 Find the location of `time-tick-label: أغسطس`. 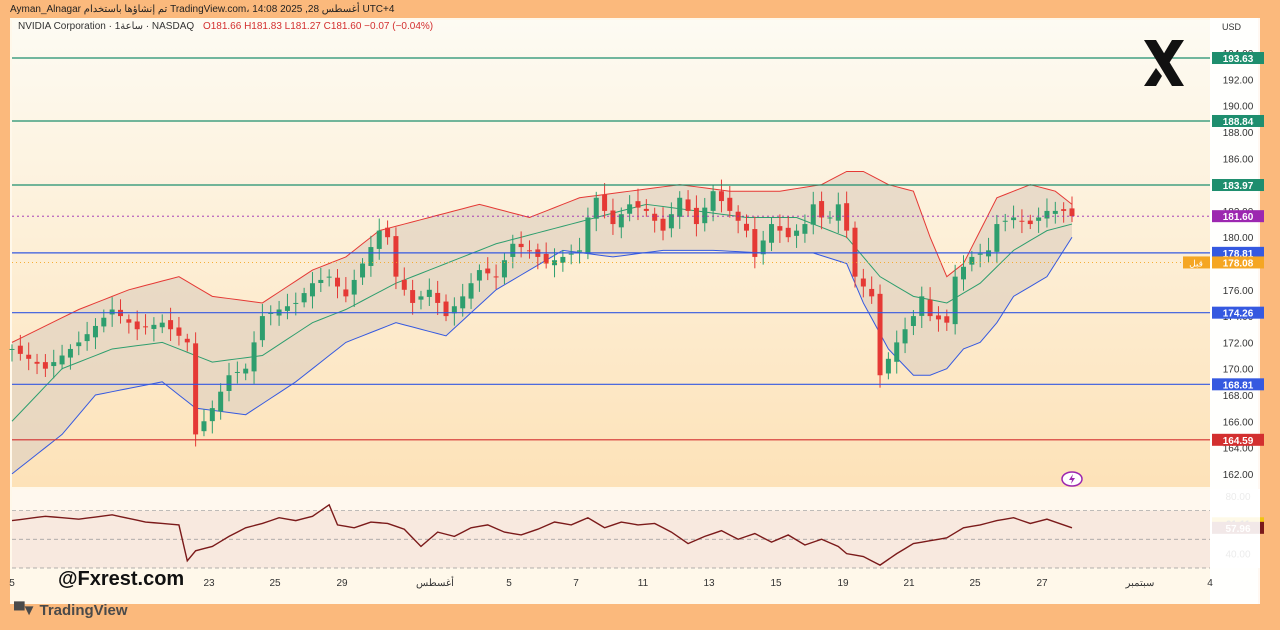

time-tick-label: أغسطس is located at coordinates (435, 582).